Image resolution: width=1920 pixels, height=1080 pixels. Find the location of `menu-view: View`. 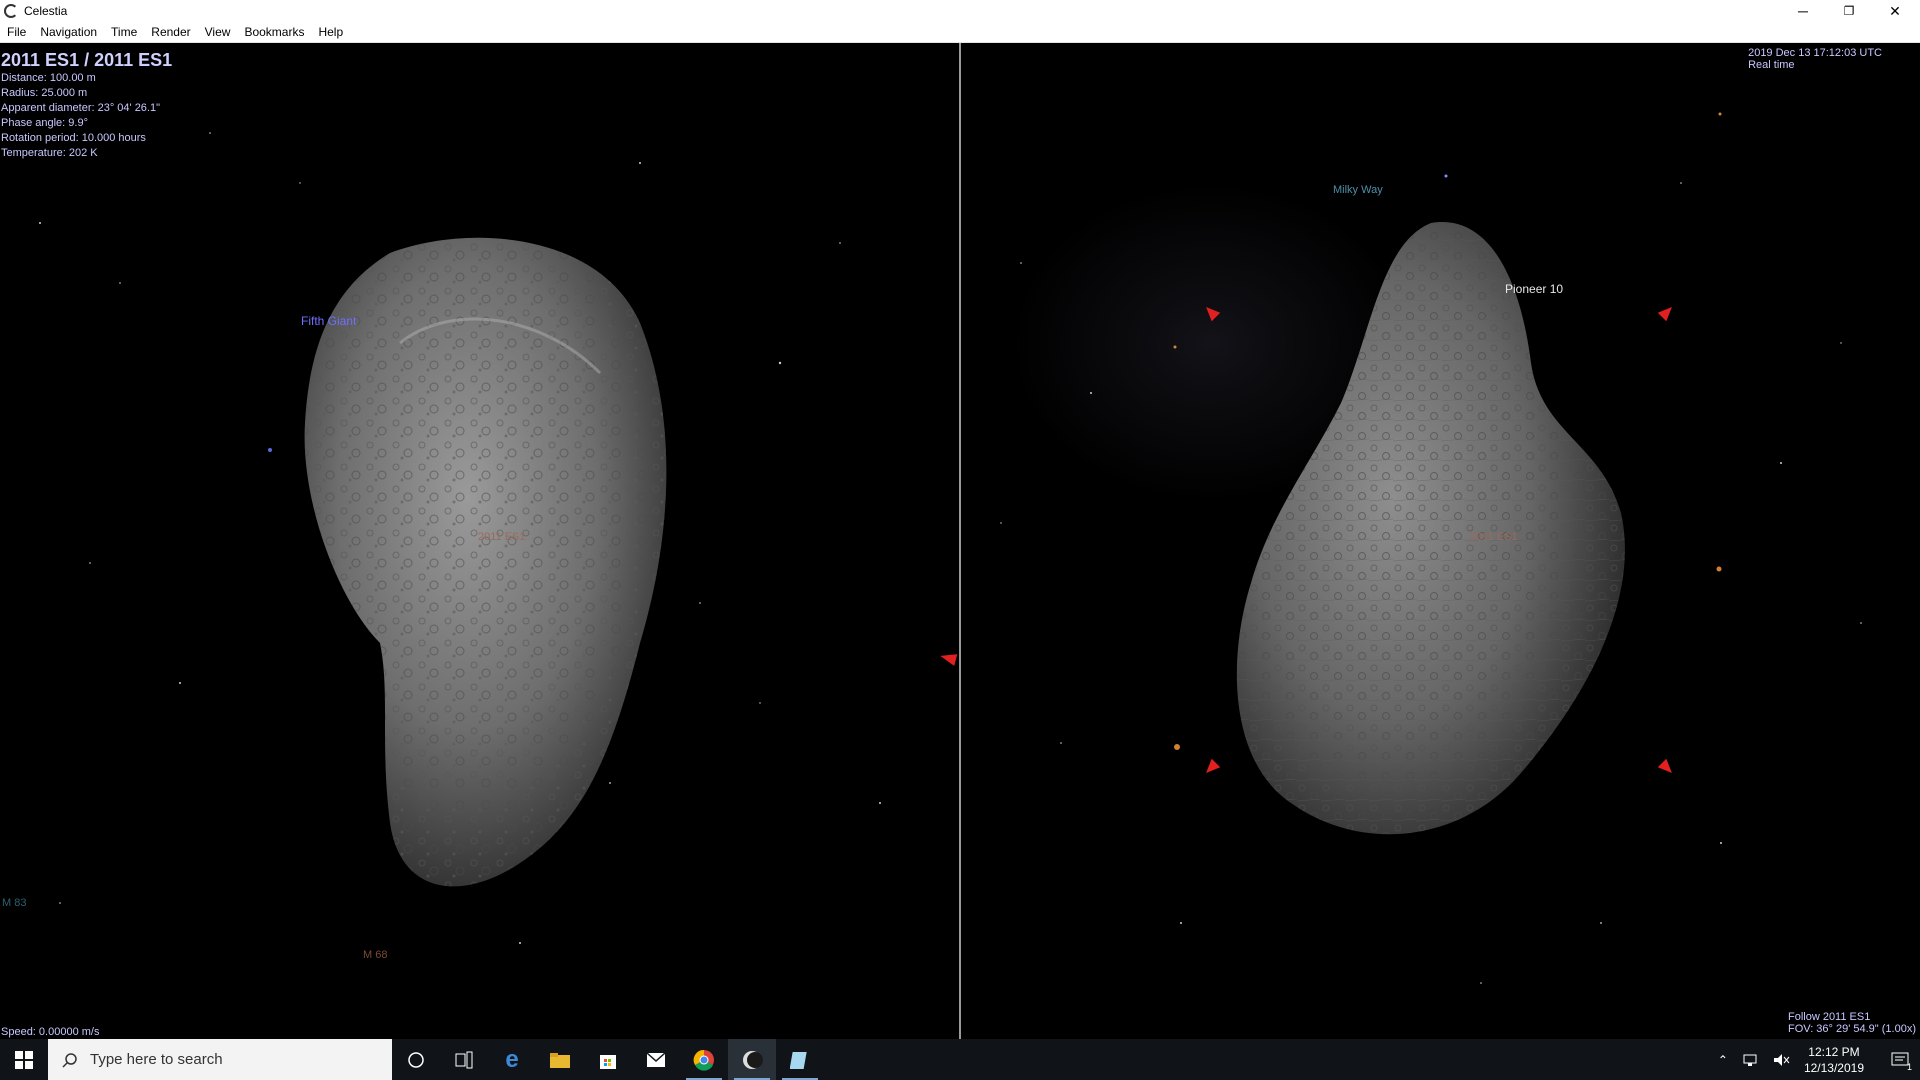

menu-view: View is located at coordinates (218, 32).